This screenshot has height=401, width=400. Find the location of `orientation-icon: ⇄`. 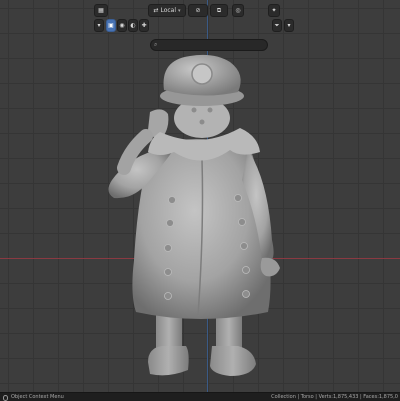

orientation-icon: ⇄ is located at coordinates (156, 10).